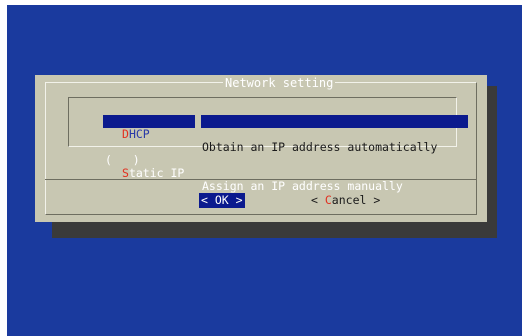 This screenshot has height=336, width=524. What do you see at coordinates (491, 162) in the screenshot?
I see `dialog-shadow-side` at bounding box center [491, 162].